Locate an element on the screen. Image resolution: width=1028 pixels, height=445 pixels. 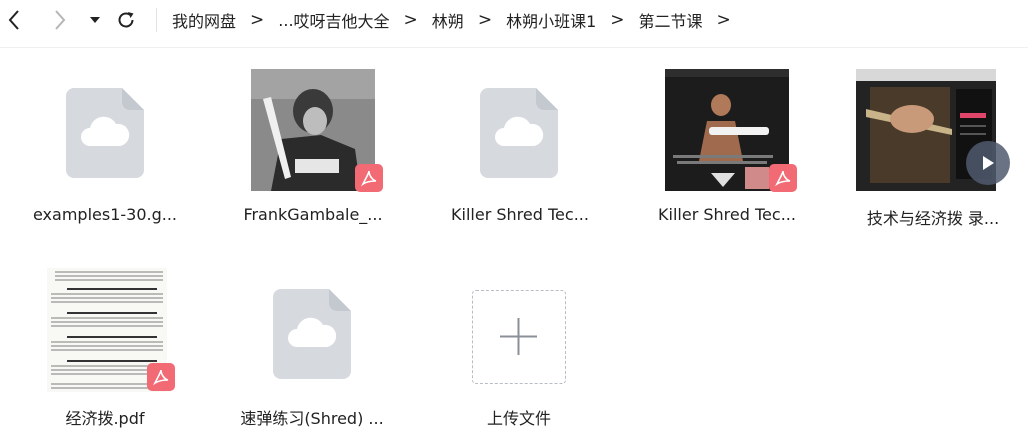
breadcrumb-item-current: 第二节课 is located at coordinates (671, 20).